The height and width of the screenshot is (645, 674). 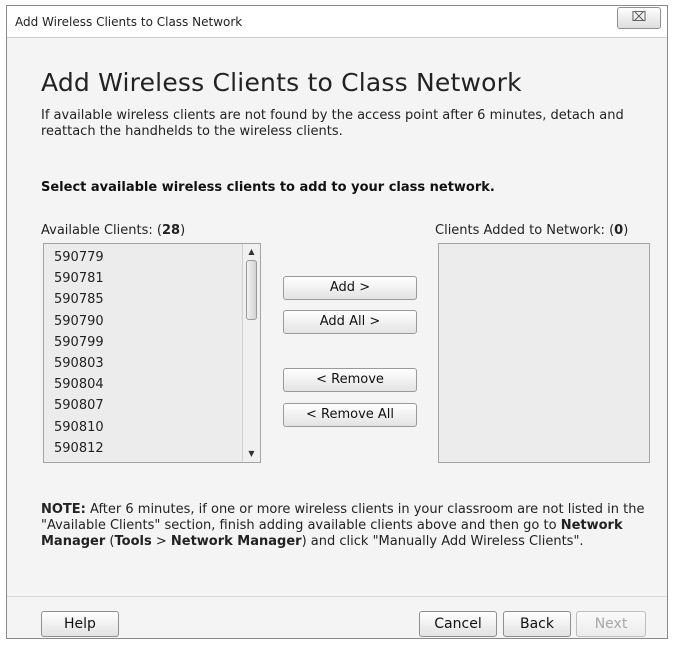 I want to click on available-label-text: Available Clients: (, so click(x=101, y=230).